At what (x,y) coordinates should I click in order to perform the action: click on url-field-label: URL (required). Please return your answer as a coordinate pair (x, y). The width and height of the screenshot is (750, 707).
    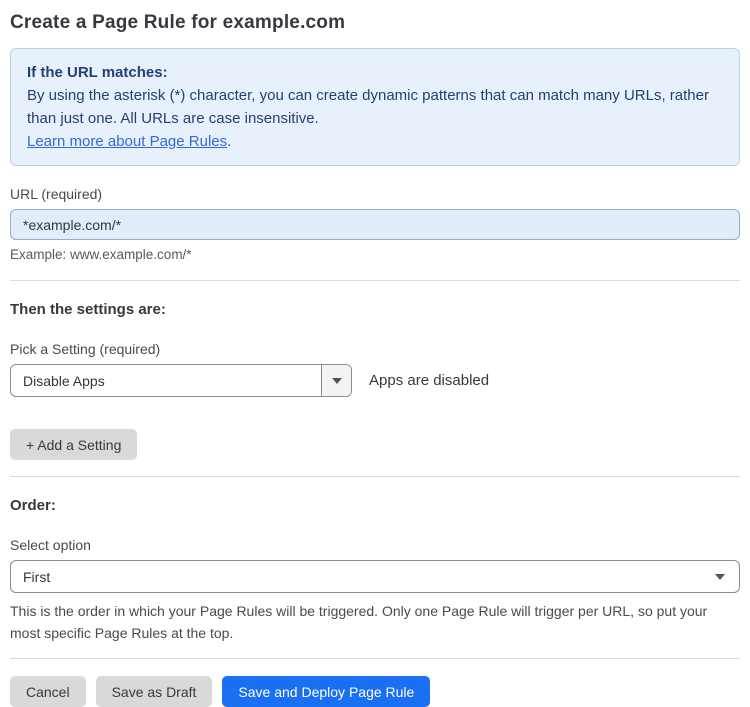
    Looking at the image, I should click on (56, 194).